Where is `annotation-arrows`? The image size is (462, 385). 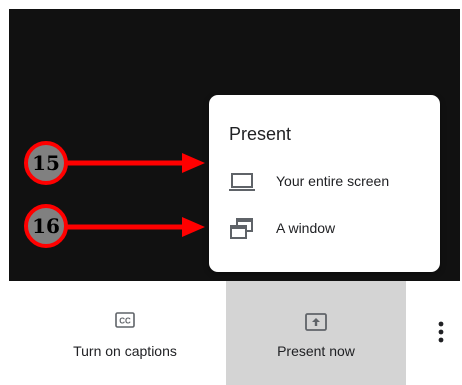 annotation-arrows is located at coordinates (135, 195).